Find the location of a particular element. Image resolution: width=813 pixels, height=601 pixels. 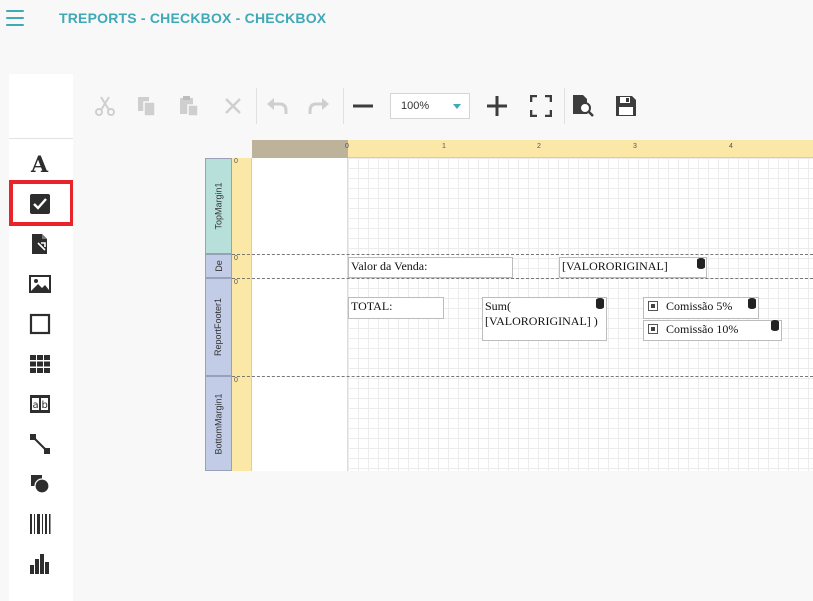

undo-button is located at coordinates (277, 106).